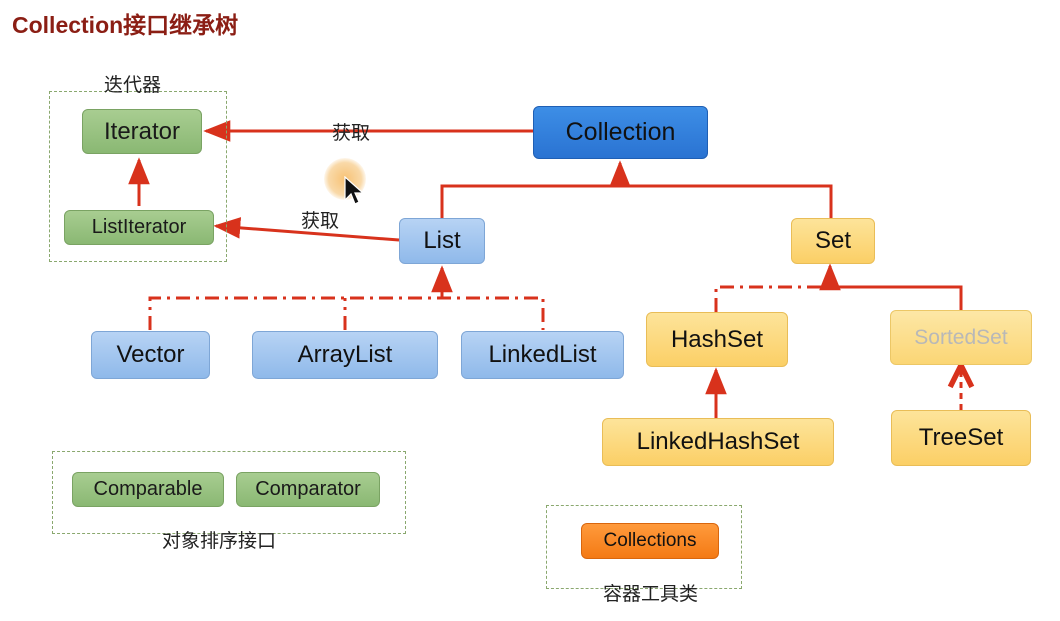 This screenshot has height=621, width=1060. Describe the element at coordinates (351, 133) in the screenshot. I see `edge-label-get-iterator: 获取` at that location.